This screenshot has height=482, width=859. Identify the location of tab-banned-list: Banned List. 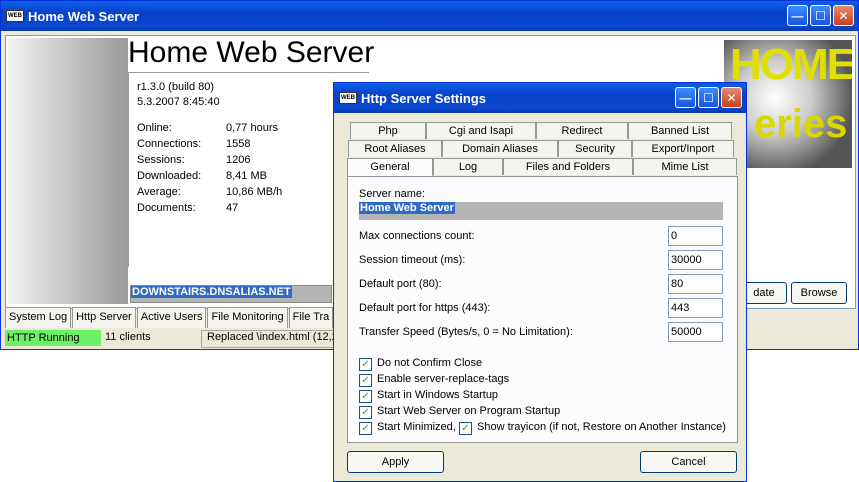
(680, 130).